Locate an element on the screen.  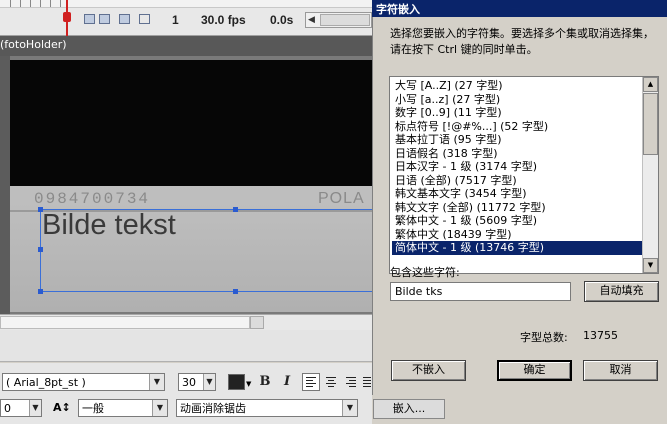
rendering-mode-value: 一般 is located at coordinates (93, 408).